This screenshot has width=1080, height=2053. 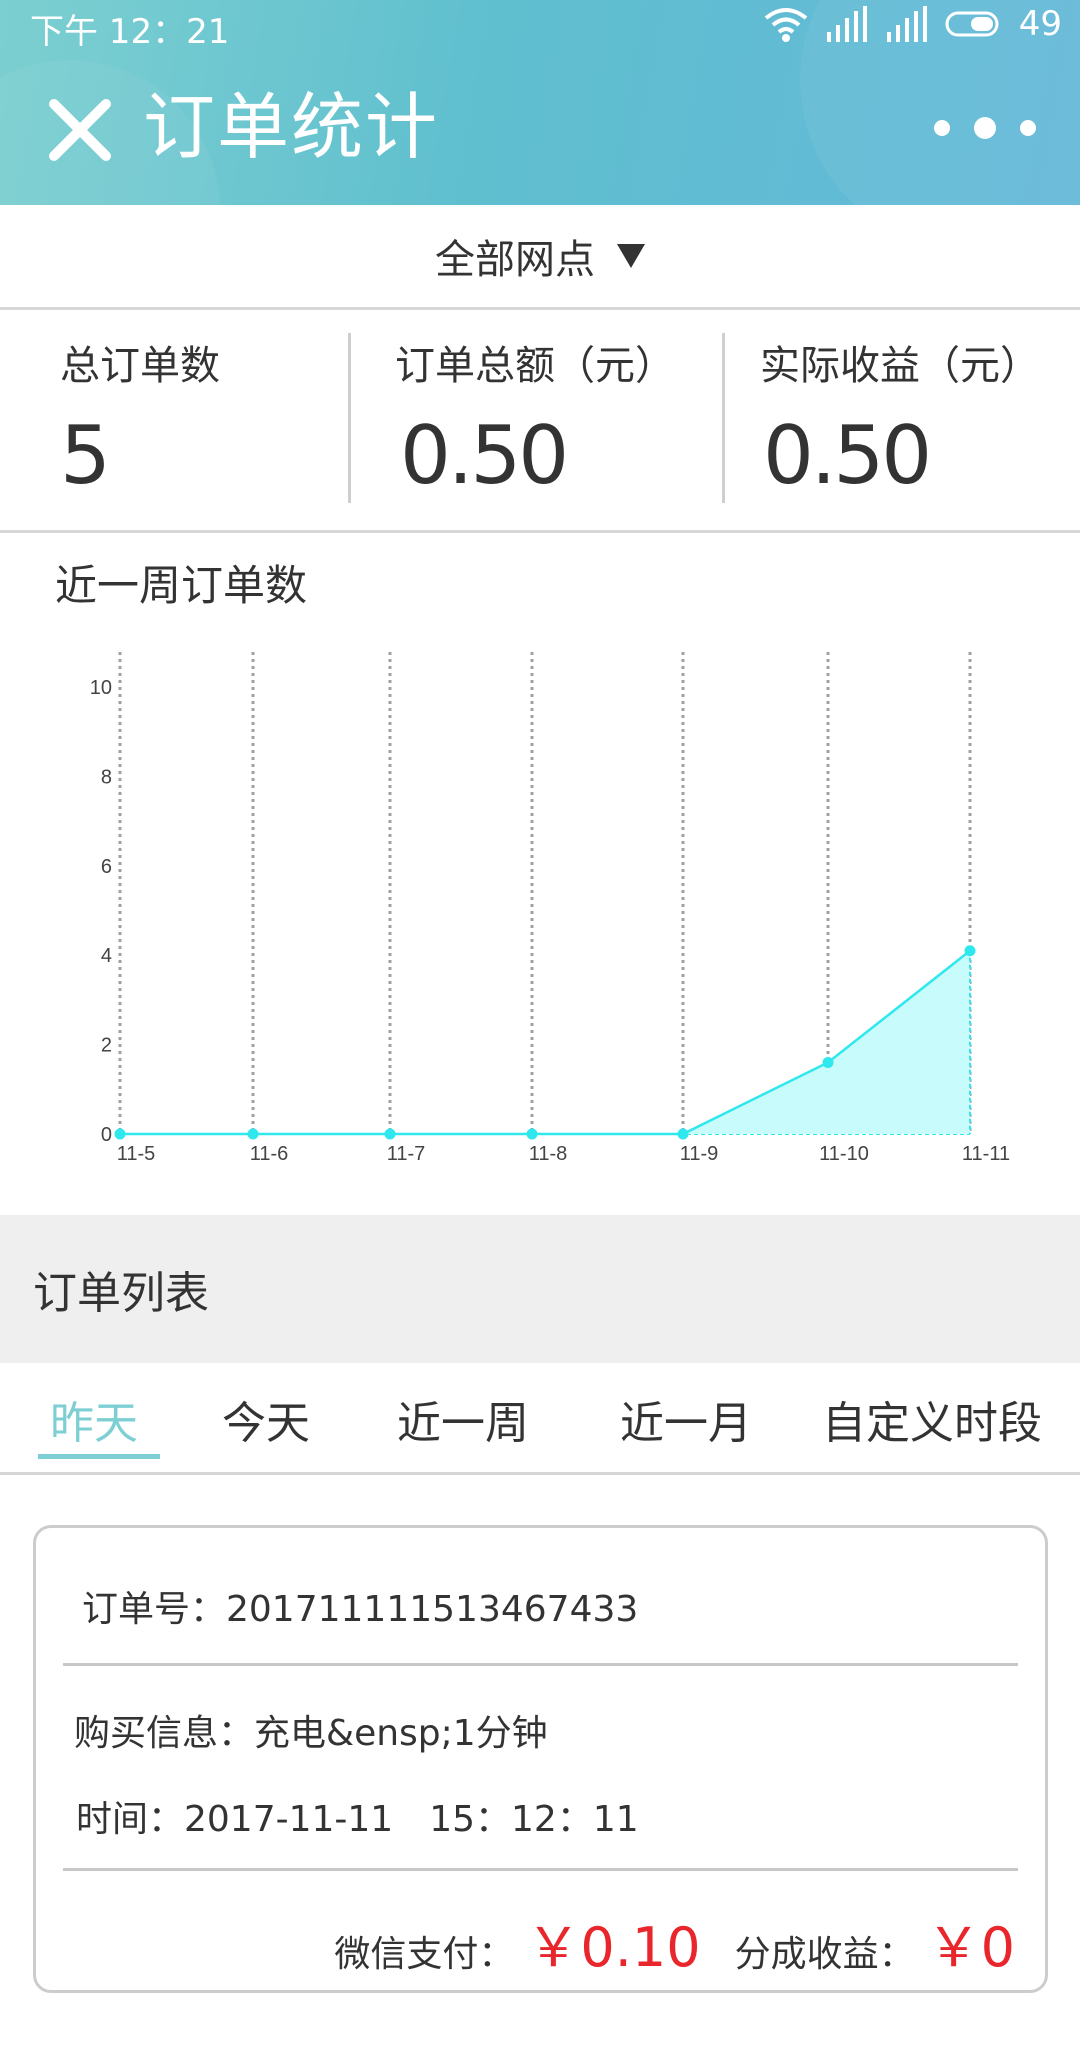 What do you see at coordinates (121, 1293) in the screenshot?
I see `order-list-title: 订单列表` at bounding box center [121, 1293].